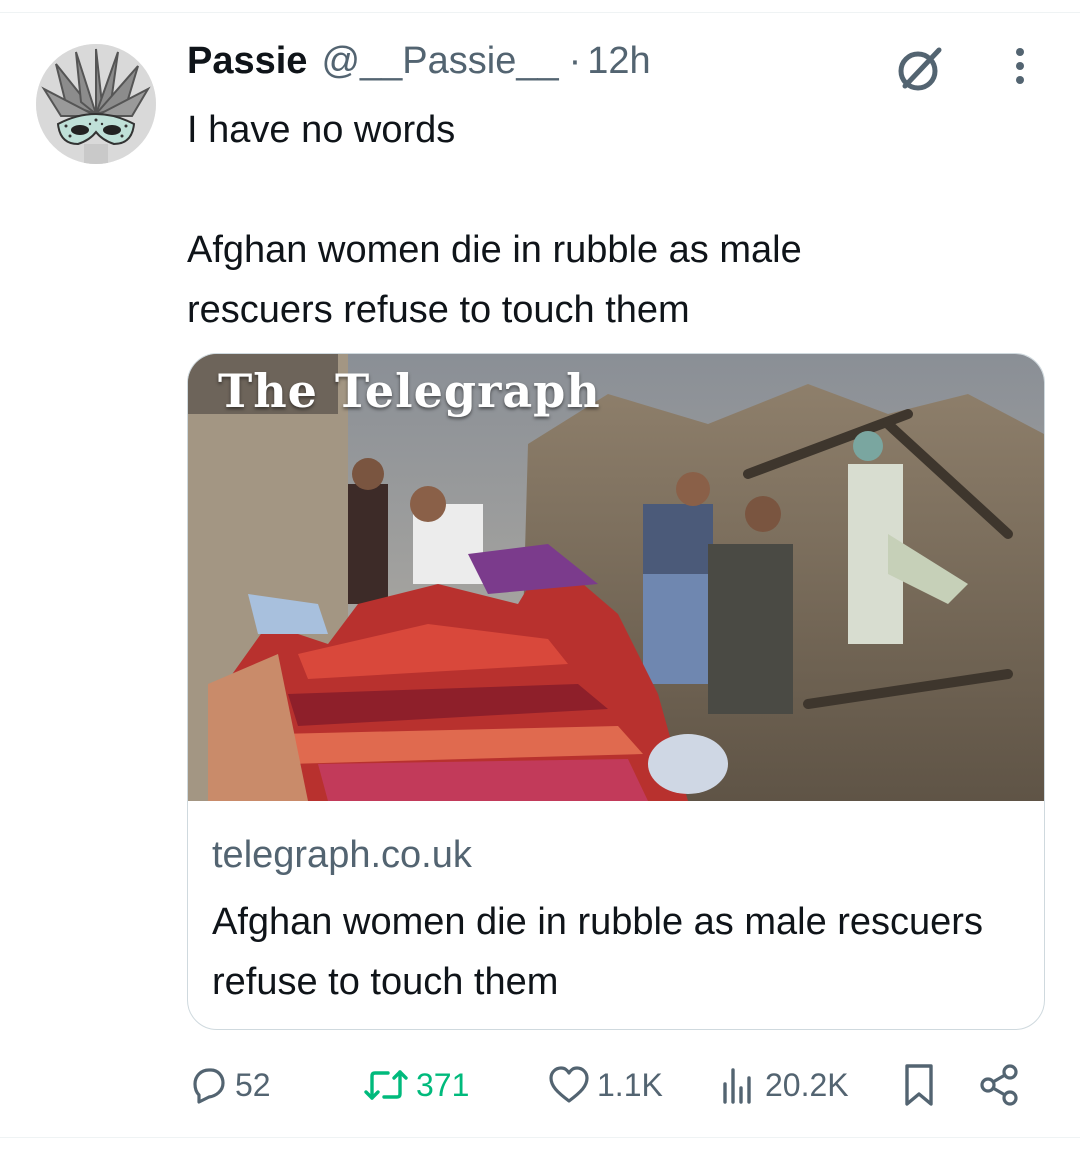  What do you see at coordinates (247, 61) in the screenshot?
I see `display-name: Passie` at bounding box center [247, 61].